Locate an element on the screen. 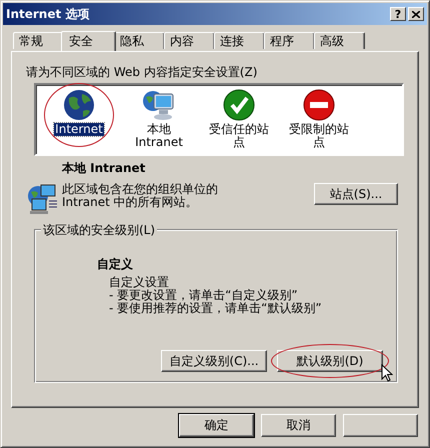  zone-item: 受限制的站点 is located at coordinates (319, 136).